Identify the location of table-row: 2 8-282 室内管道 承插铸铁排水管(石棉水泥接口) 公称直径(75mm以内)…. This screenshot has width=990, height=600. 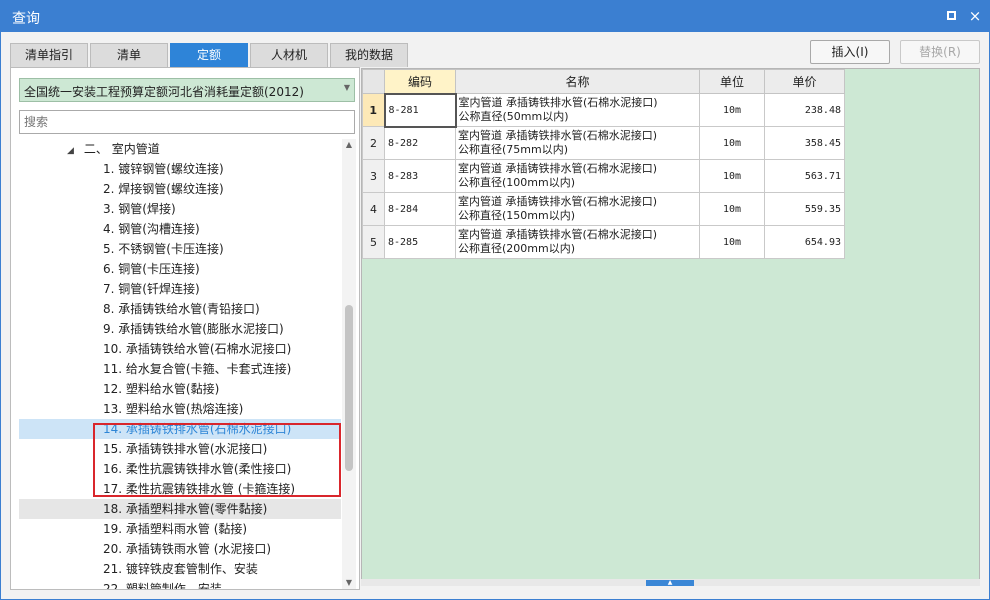
(603, 143).